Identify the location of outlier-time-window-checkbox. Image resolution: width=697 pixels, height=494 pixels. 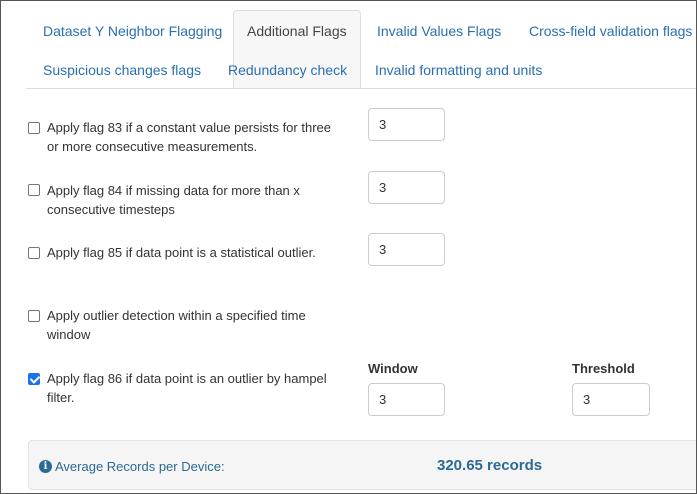
(34, 316).